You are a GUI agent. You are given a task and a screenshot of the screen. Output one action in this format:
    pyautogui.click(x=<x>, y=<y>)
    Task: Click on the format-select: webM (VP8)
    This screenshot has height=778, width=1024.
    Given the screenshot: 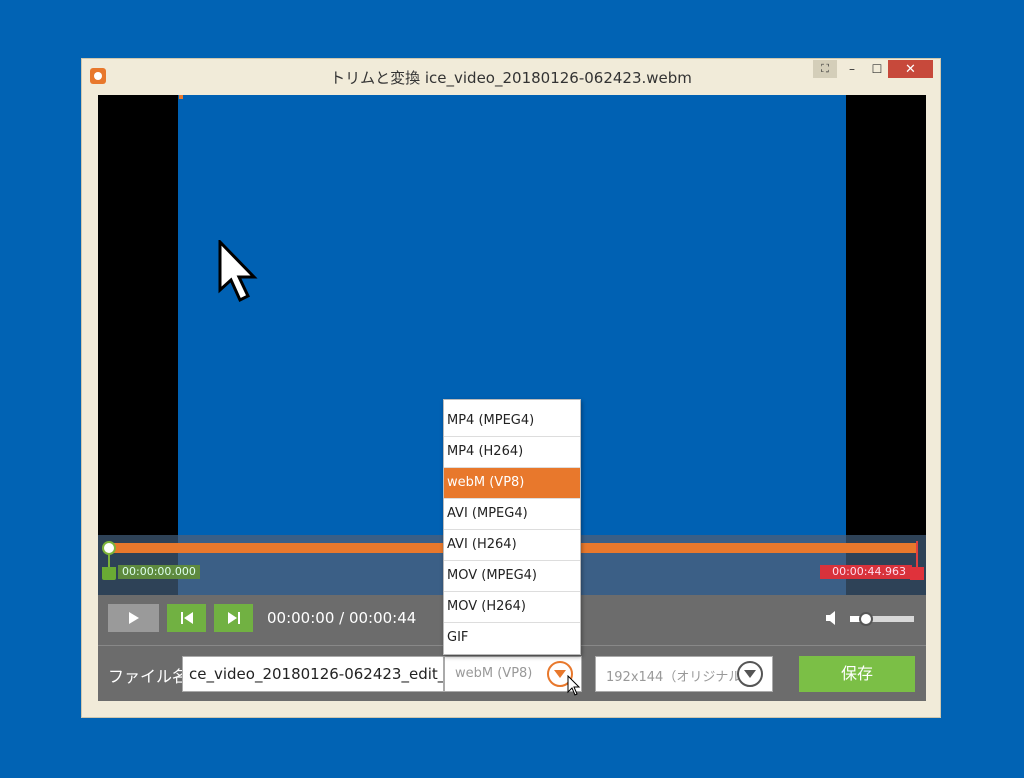 What is the action you would take?
    pyautogui.click(x=513, y=674)
    